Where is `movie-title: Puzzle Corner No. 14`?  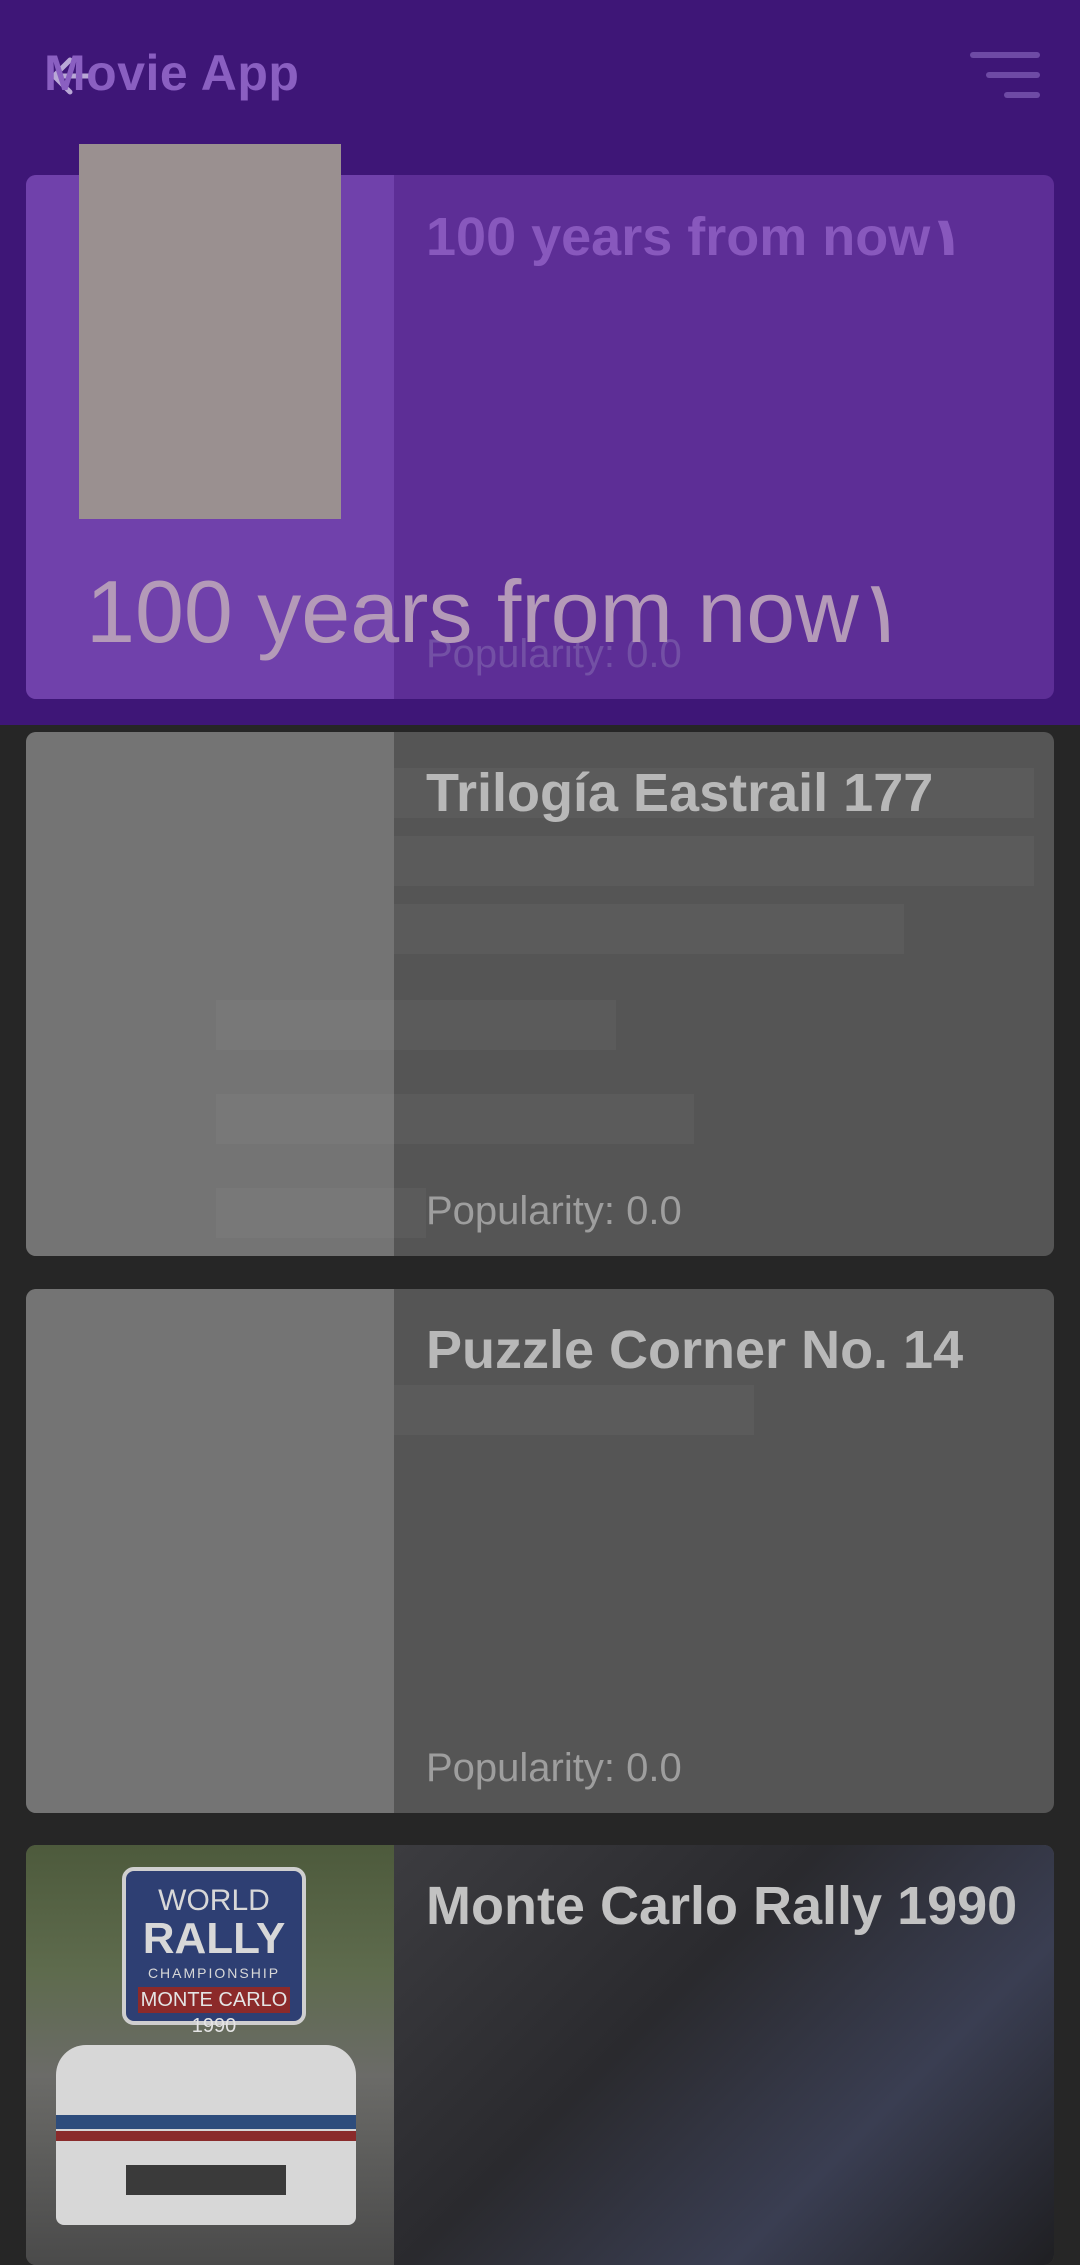
movie-title: Puzzle Corner No. 14 is located at coordinates (695, 1350).